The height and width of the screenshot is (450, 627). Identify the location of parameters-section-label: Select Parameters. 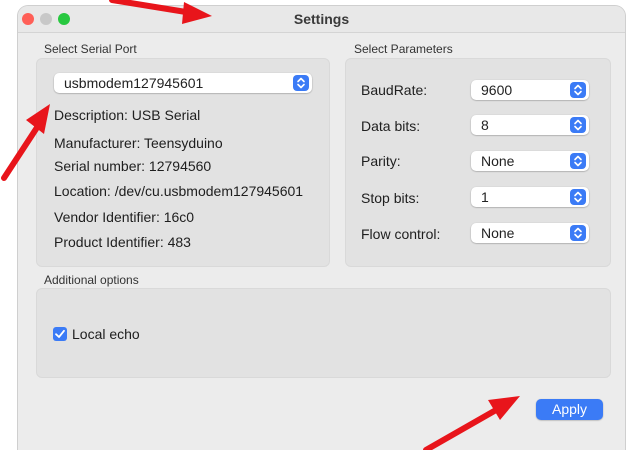
(403, 49).